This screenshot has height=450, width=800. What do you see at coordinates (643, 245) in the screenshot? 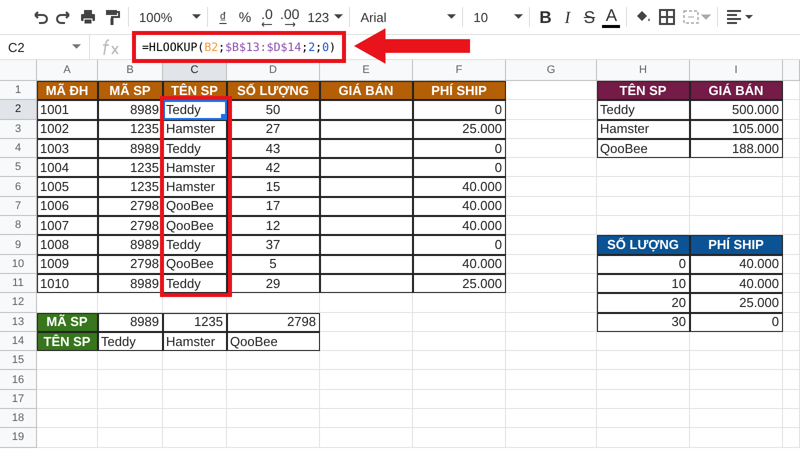
I see `header-cell: SỐ LƯỢNG` at bounding box center [643, 245].